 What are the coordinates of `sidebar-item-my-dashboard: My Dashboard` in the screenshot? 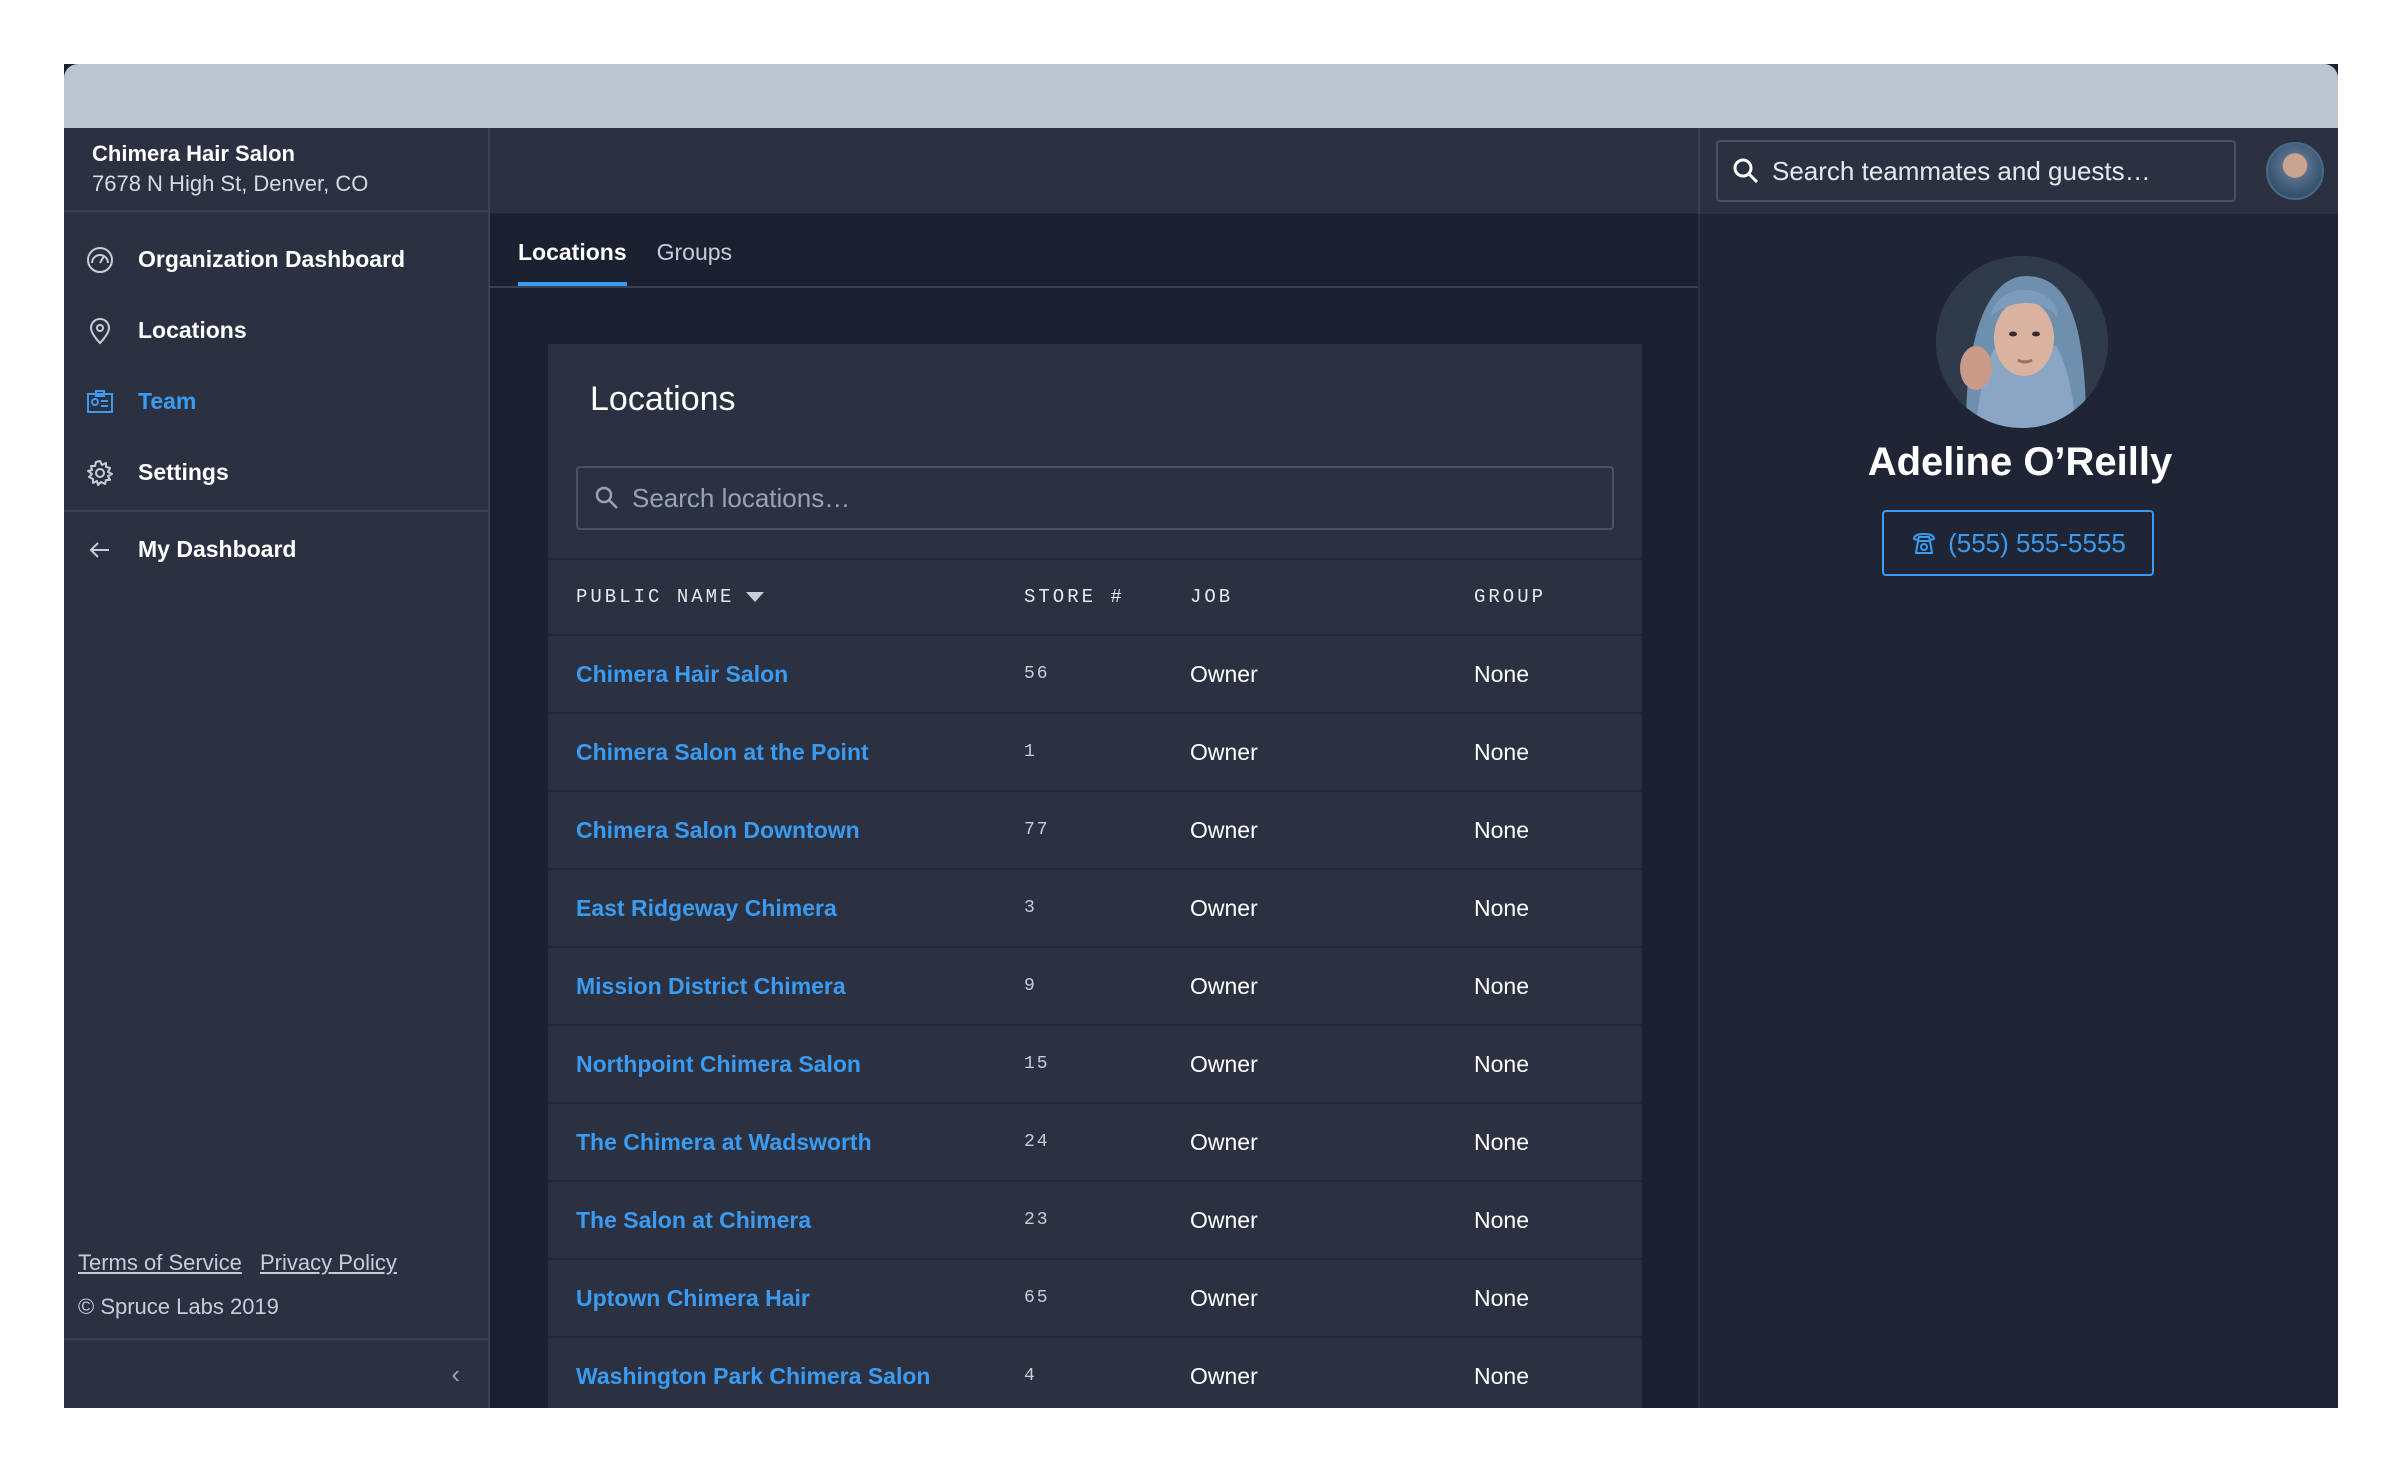 It's located at (276, 549).